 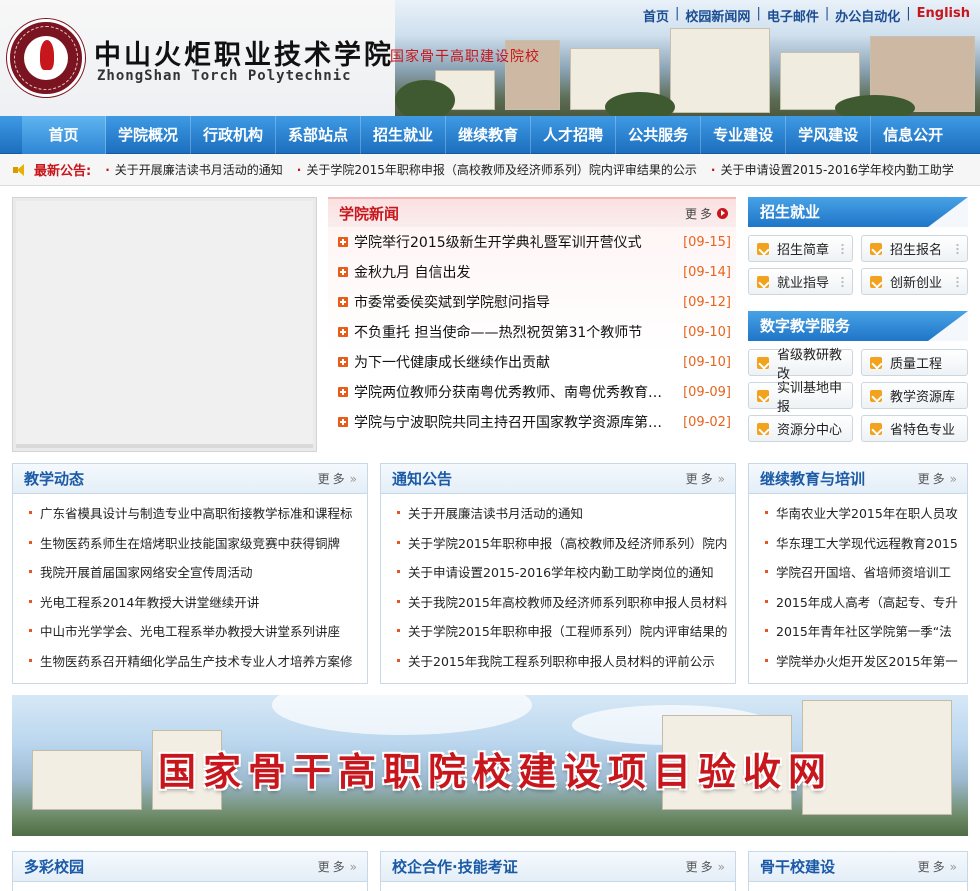 I want to click on career-guide-button: 就业指导, so click(x=800, y=281).